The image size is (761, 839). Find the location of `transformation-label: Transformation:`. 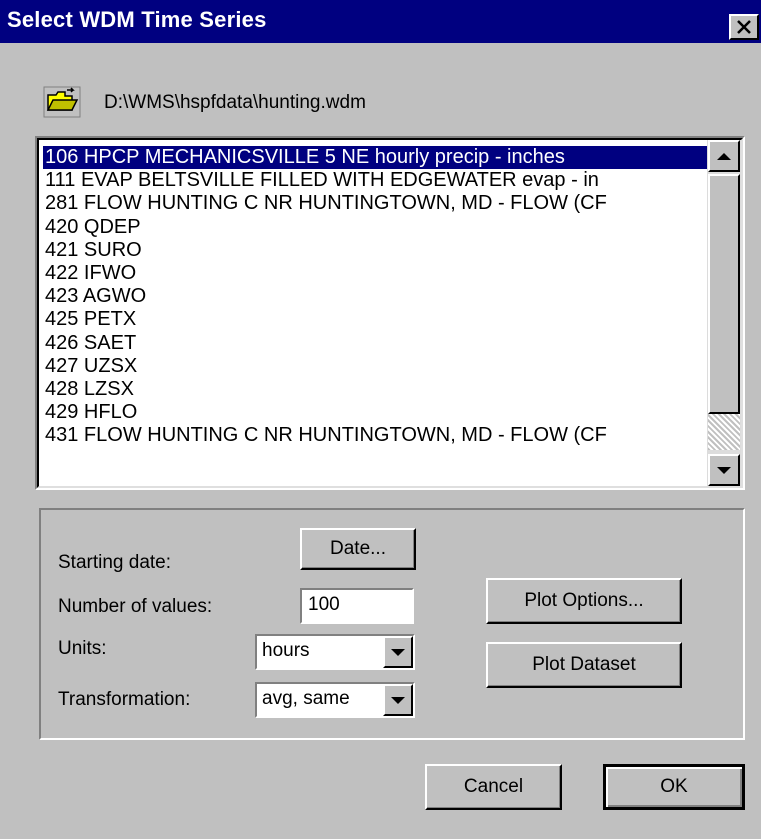

transformation-label: Transformation: is located at coordinates (124, 699).